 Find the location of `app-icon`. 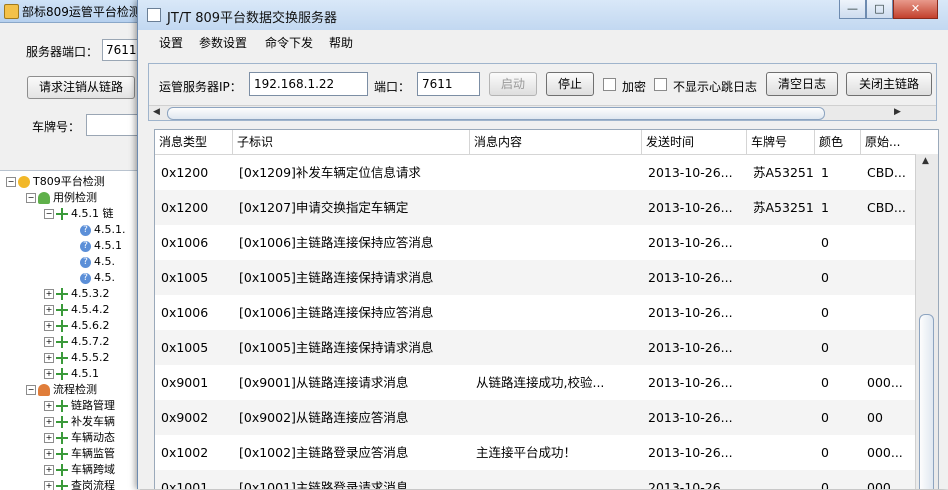

app-icon is located at coordinates (11, 11).